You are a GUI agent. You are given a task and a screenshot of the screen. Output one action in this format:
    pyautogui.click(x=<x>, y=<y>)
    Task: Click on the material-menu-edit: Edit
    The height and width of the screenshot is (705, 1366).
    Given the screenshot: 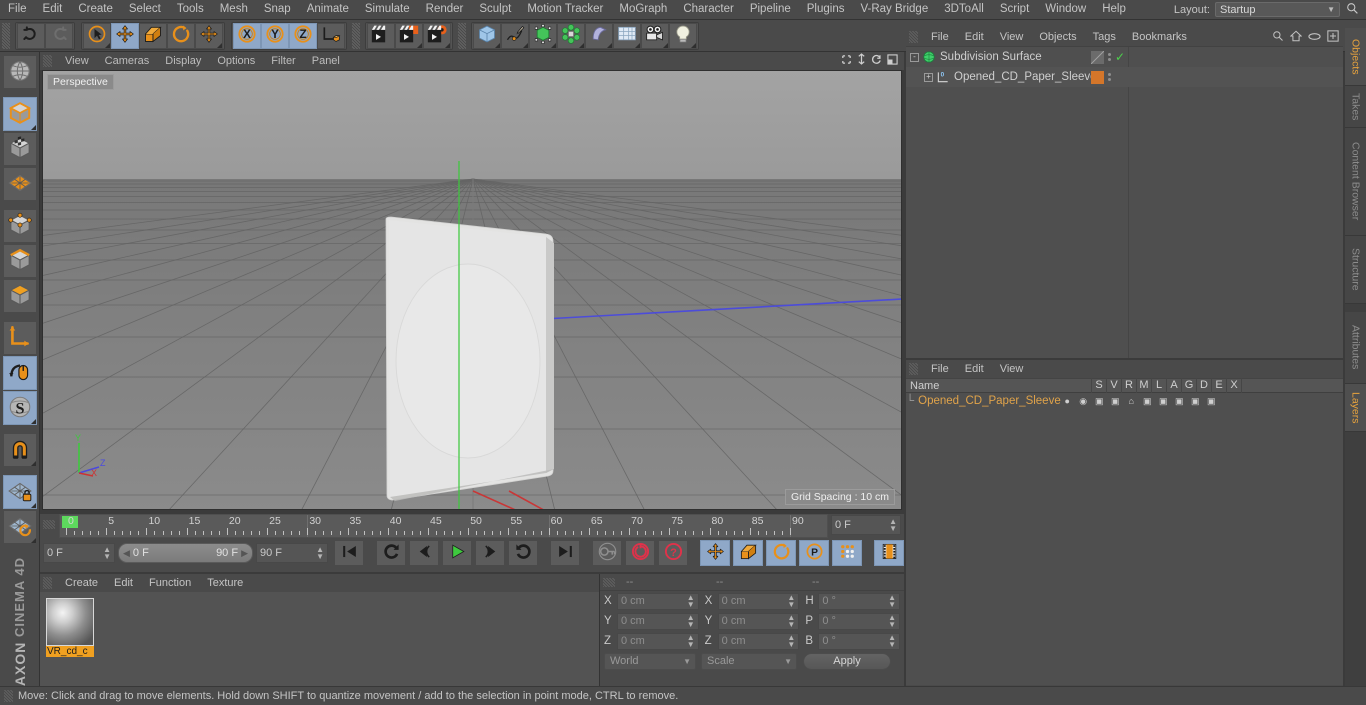 What is the action you would take?
    pyautogui.click(x=123, y=583)
    